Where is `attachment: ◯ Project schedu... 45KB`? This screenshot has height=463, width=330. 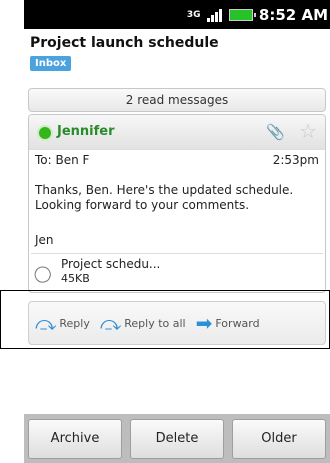
attachment: ◯ Project schedu... 45KB is located at coordinates (176, 271).